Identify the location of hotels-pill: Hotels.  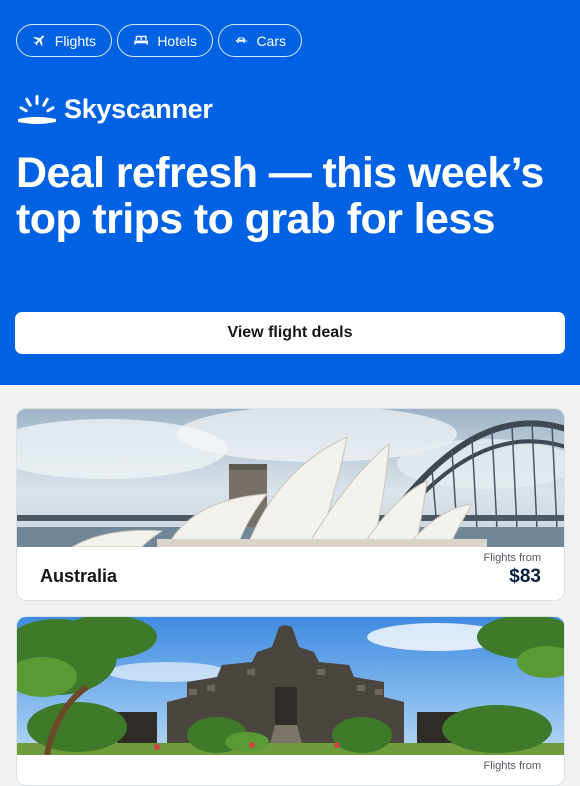
(165, 40).